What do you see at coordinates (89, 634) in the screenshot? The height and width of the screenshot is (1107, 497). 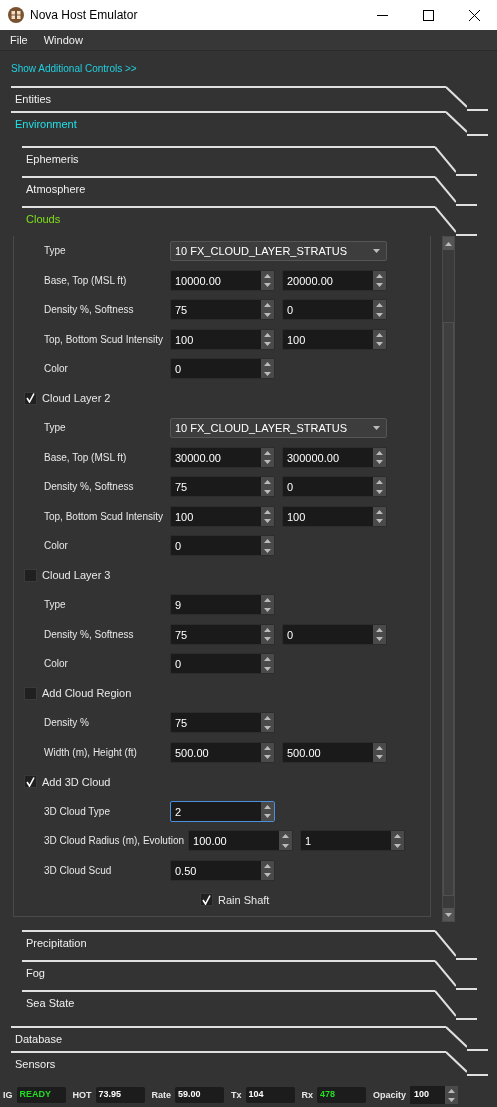 I see `field-label: Density %, Softness` at bounding box center [89, 634].